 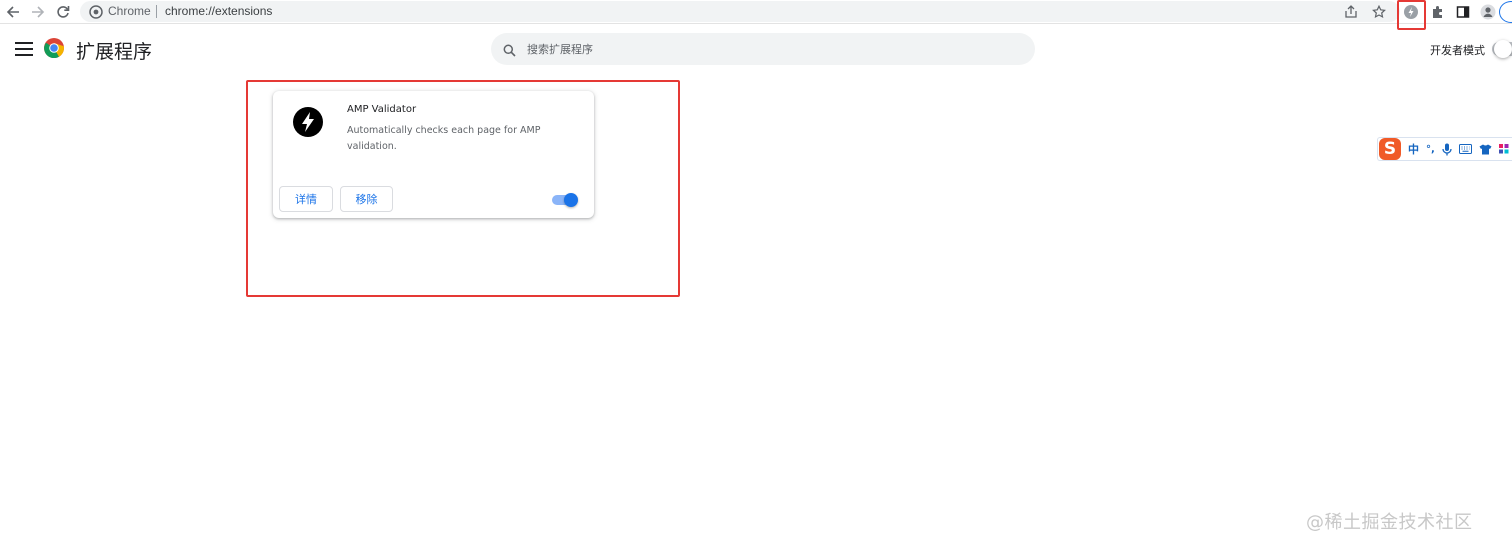 What do you see at coordinates (96, 13) in the screenshot?
I see `chrome-site-icon` at bounding box center [96, 13].